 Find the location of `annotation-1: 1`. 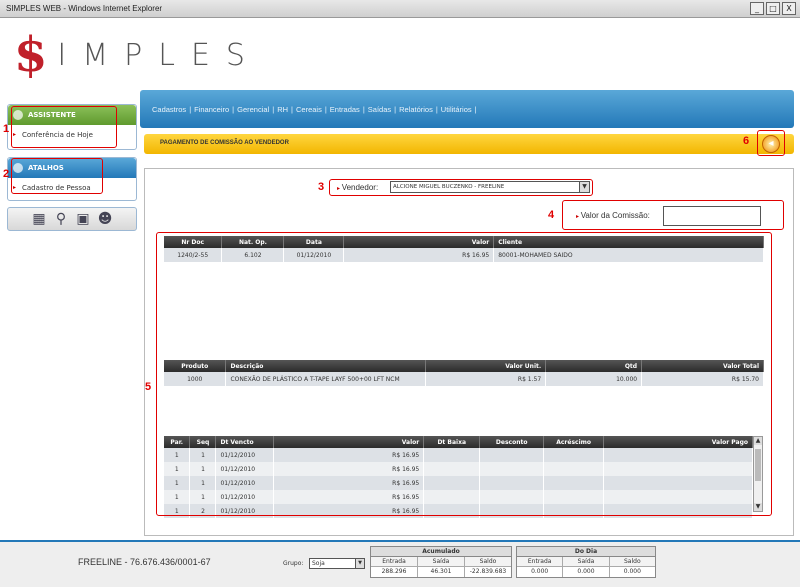

annotation-1: 1 is located at coordinates (6, 129).